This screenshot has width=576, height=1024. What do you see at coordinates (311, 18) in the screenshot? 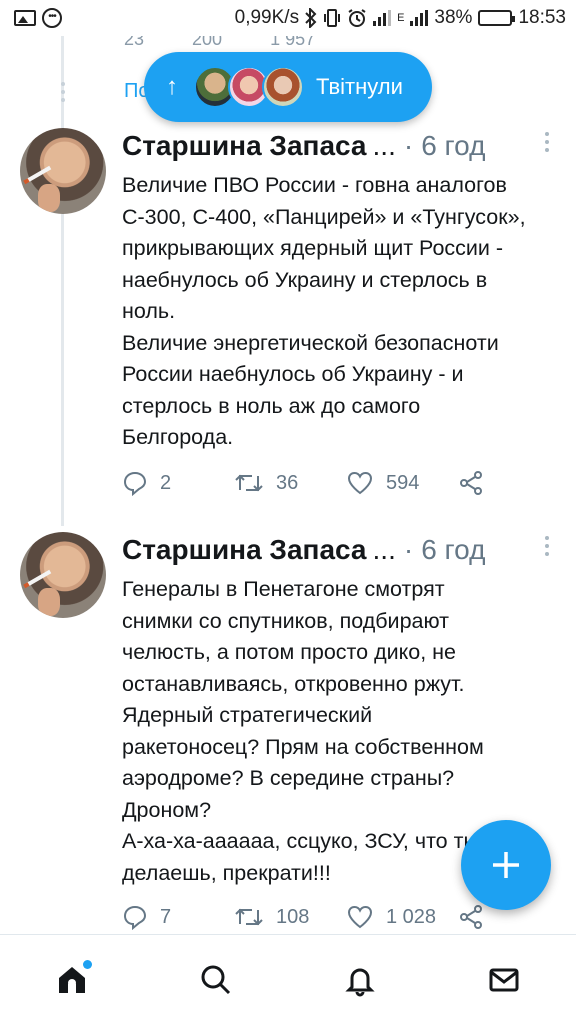
I see `bluetooth-icon` at bounding box center [311, 18].